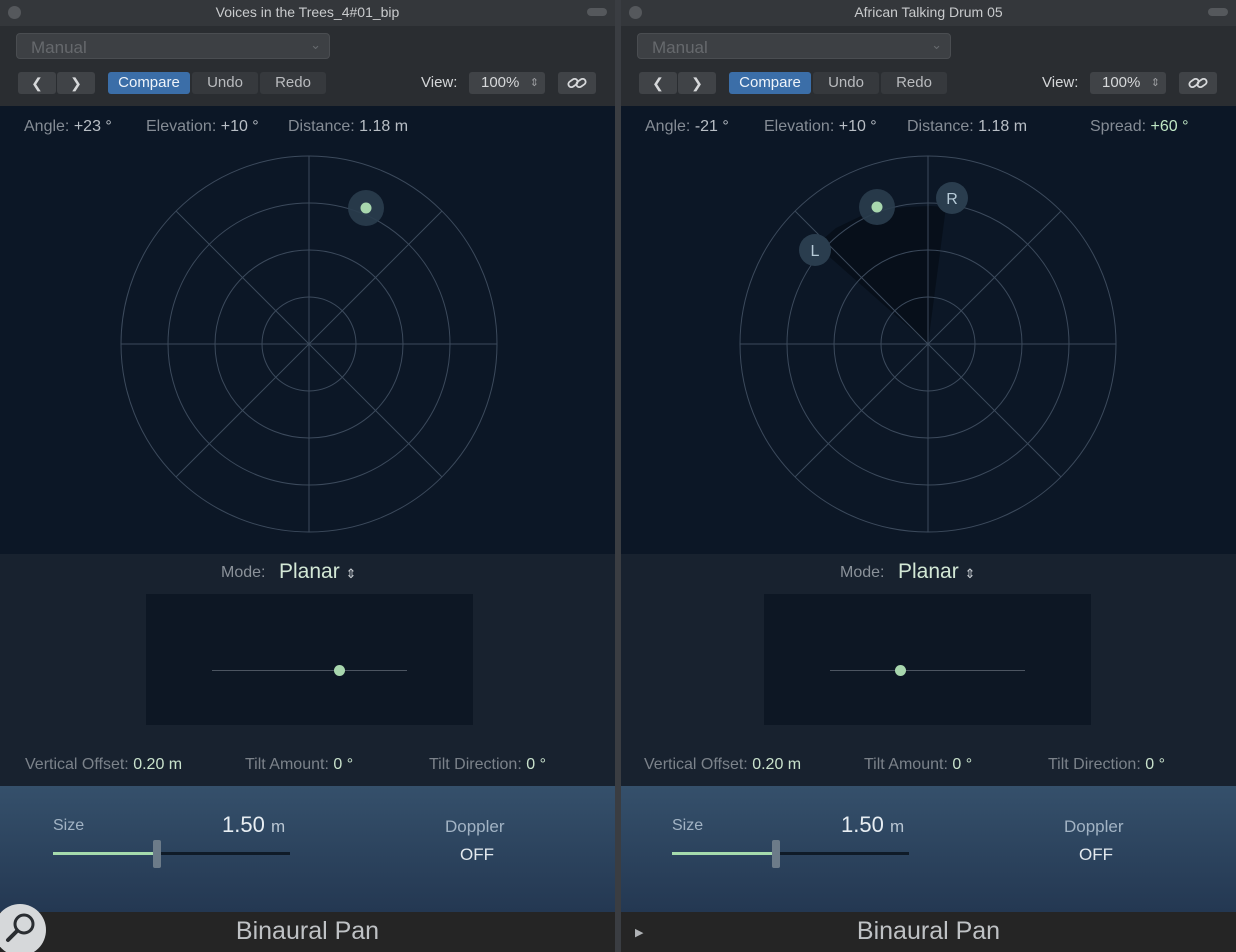 This screenshot has width=1236, height=952. I want to click on tilt-amount-label: Tilt Amount:, so click(287, 764).